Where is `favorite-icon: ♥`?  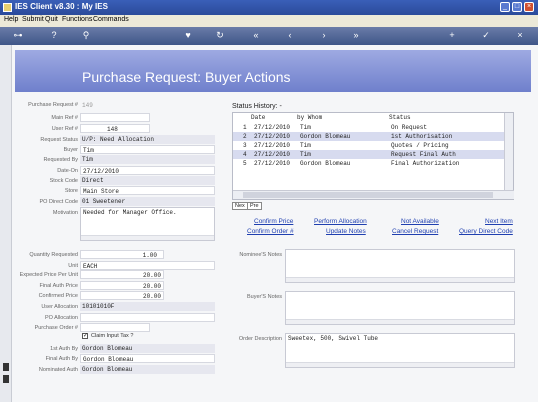
favorite-icon: ♥ is located at coordinates (188, 35).